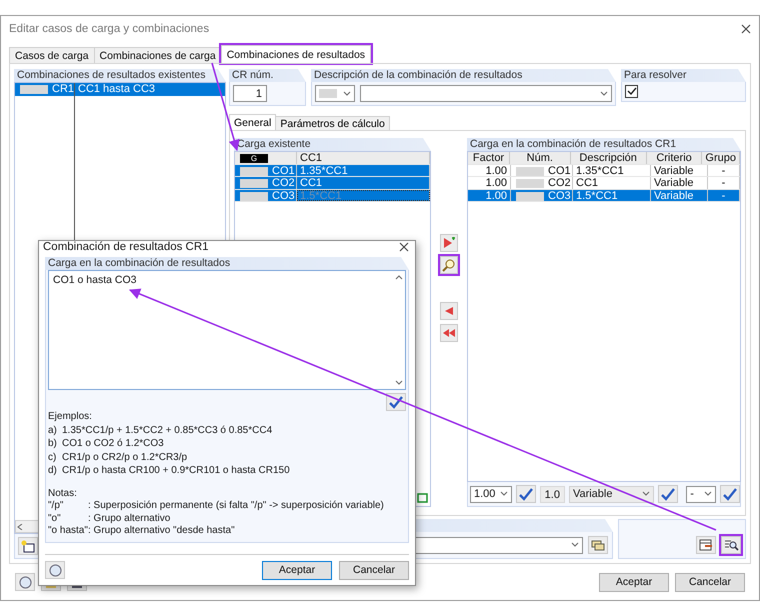 This screenshot has width=760, height=614. I want to click on table-row: CO1 1.35*CC1, so click(332, 170).